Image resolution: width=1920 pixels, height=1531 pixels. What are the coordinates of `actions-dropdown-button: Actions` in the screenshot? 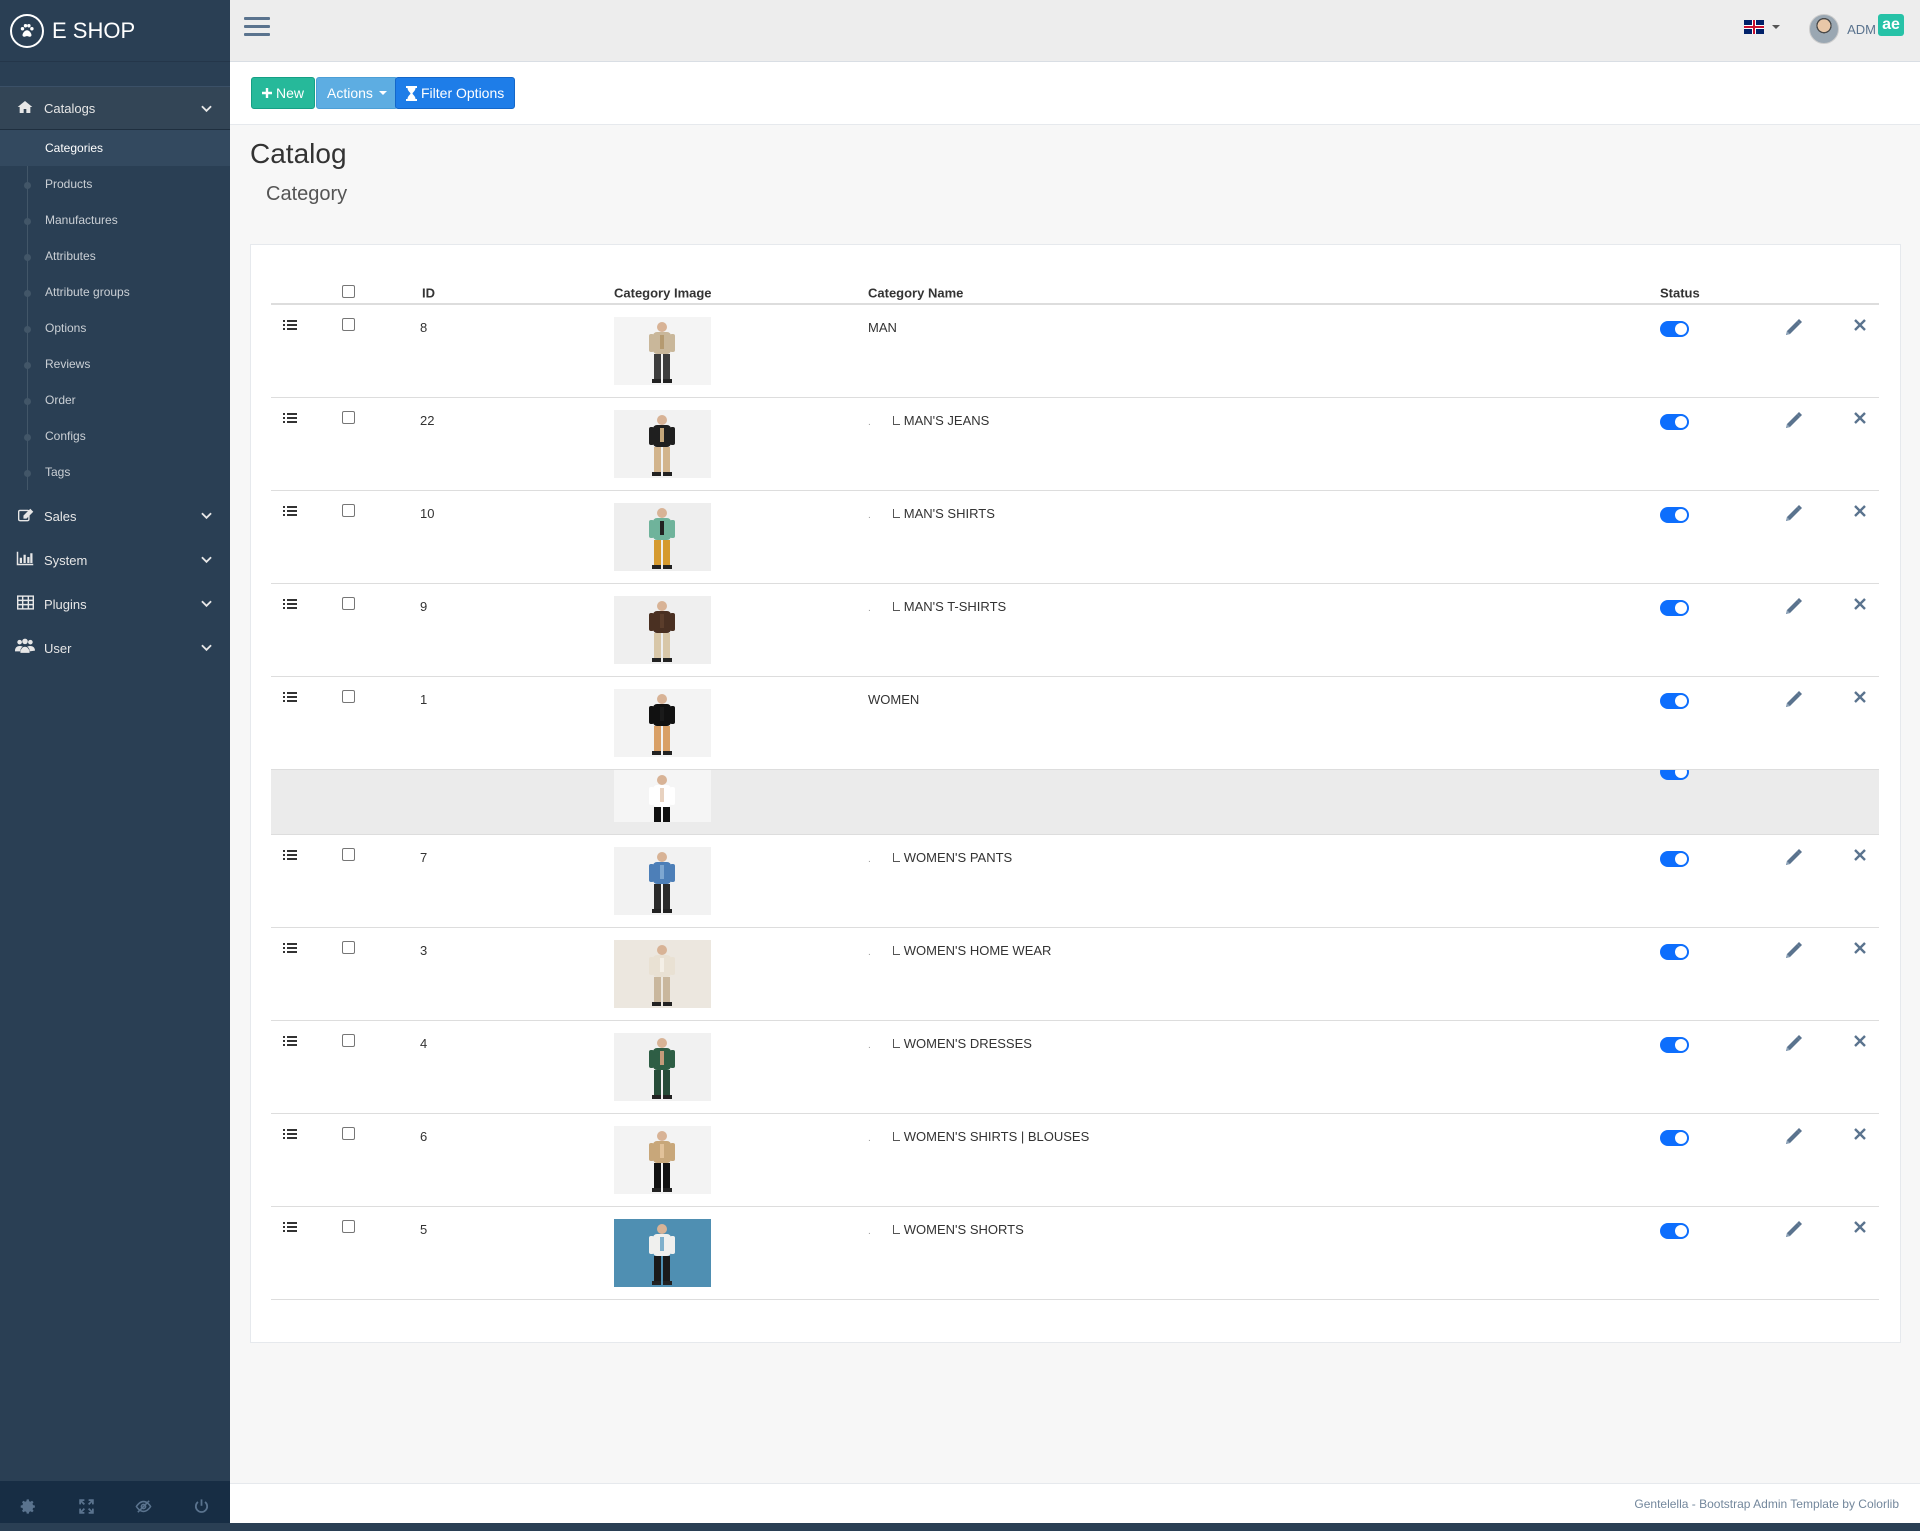 It's located at (357, 93).